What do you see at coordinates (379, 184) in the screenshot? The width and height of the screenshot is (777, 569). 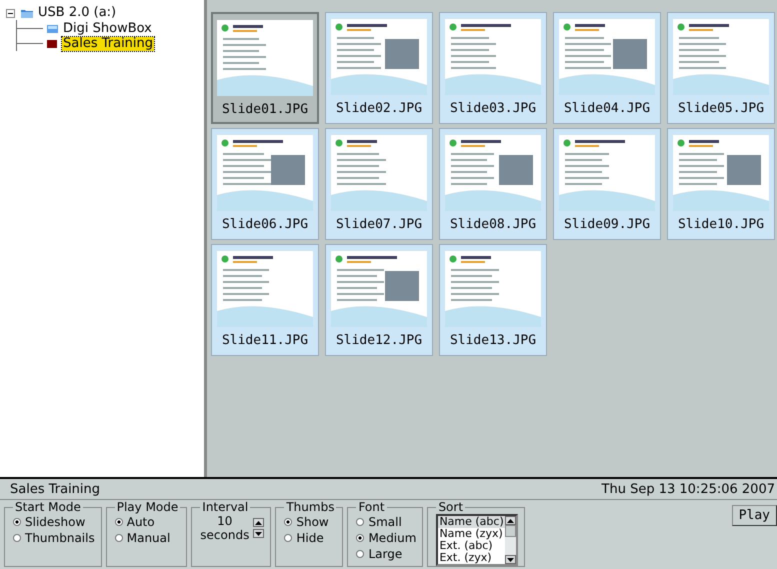 I see `slide-thumbnail: Slide07.JPG` at bounding box center [379, 184].